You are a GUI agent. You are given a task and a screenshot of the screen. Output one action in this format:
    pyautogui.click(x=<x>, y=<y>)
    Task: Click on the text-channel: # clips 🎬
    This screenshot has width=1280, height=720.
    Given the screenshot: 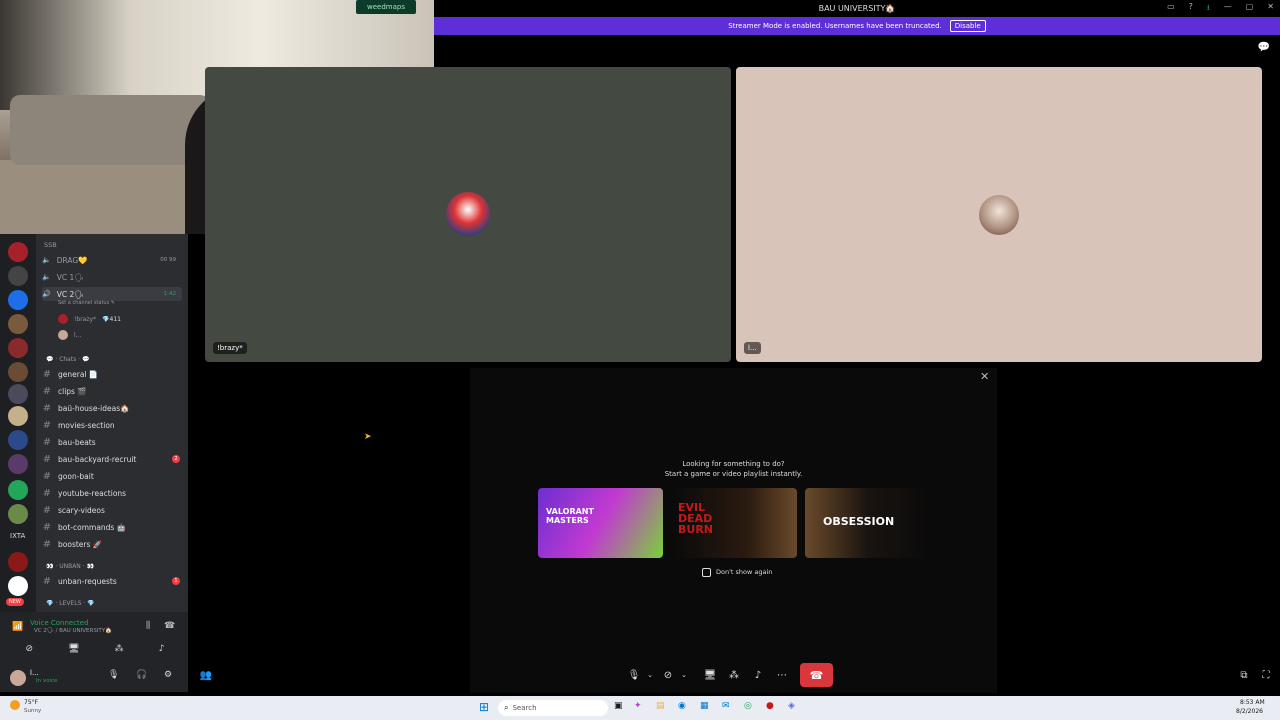 What is the action you would take?
    pyautogui.click(x=112, y=391)
    